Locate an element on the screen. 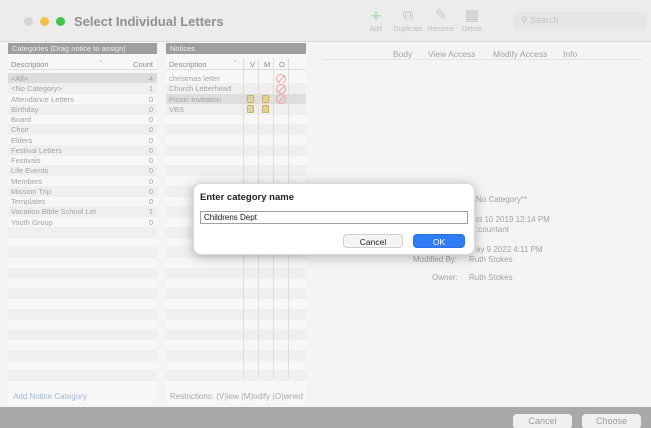  notice-name: Church Letterhead is located at coordinates (200, 89).